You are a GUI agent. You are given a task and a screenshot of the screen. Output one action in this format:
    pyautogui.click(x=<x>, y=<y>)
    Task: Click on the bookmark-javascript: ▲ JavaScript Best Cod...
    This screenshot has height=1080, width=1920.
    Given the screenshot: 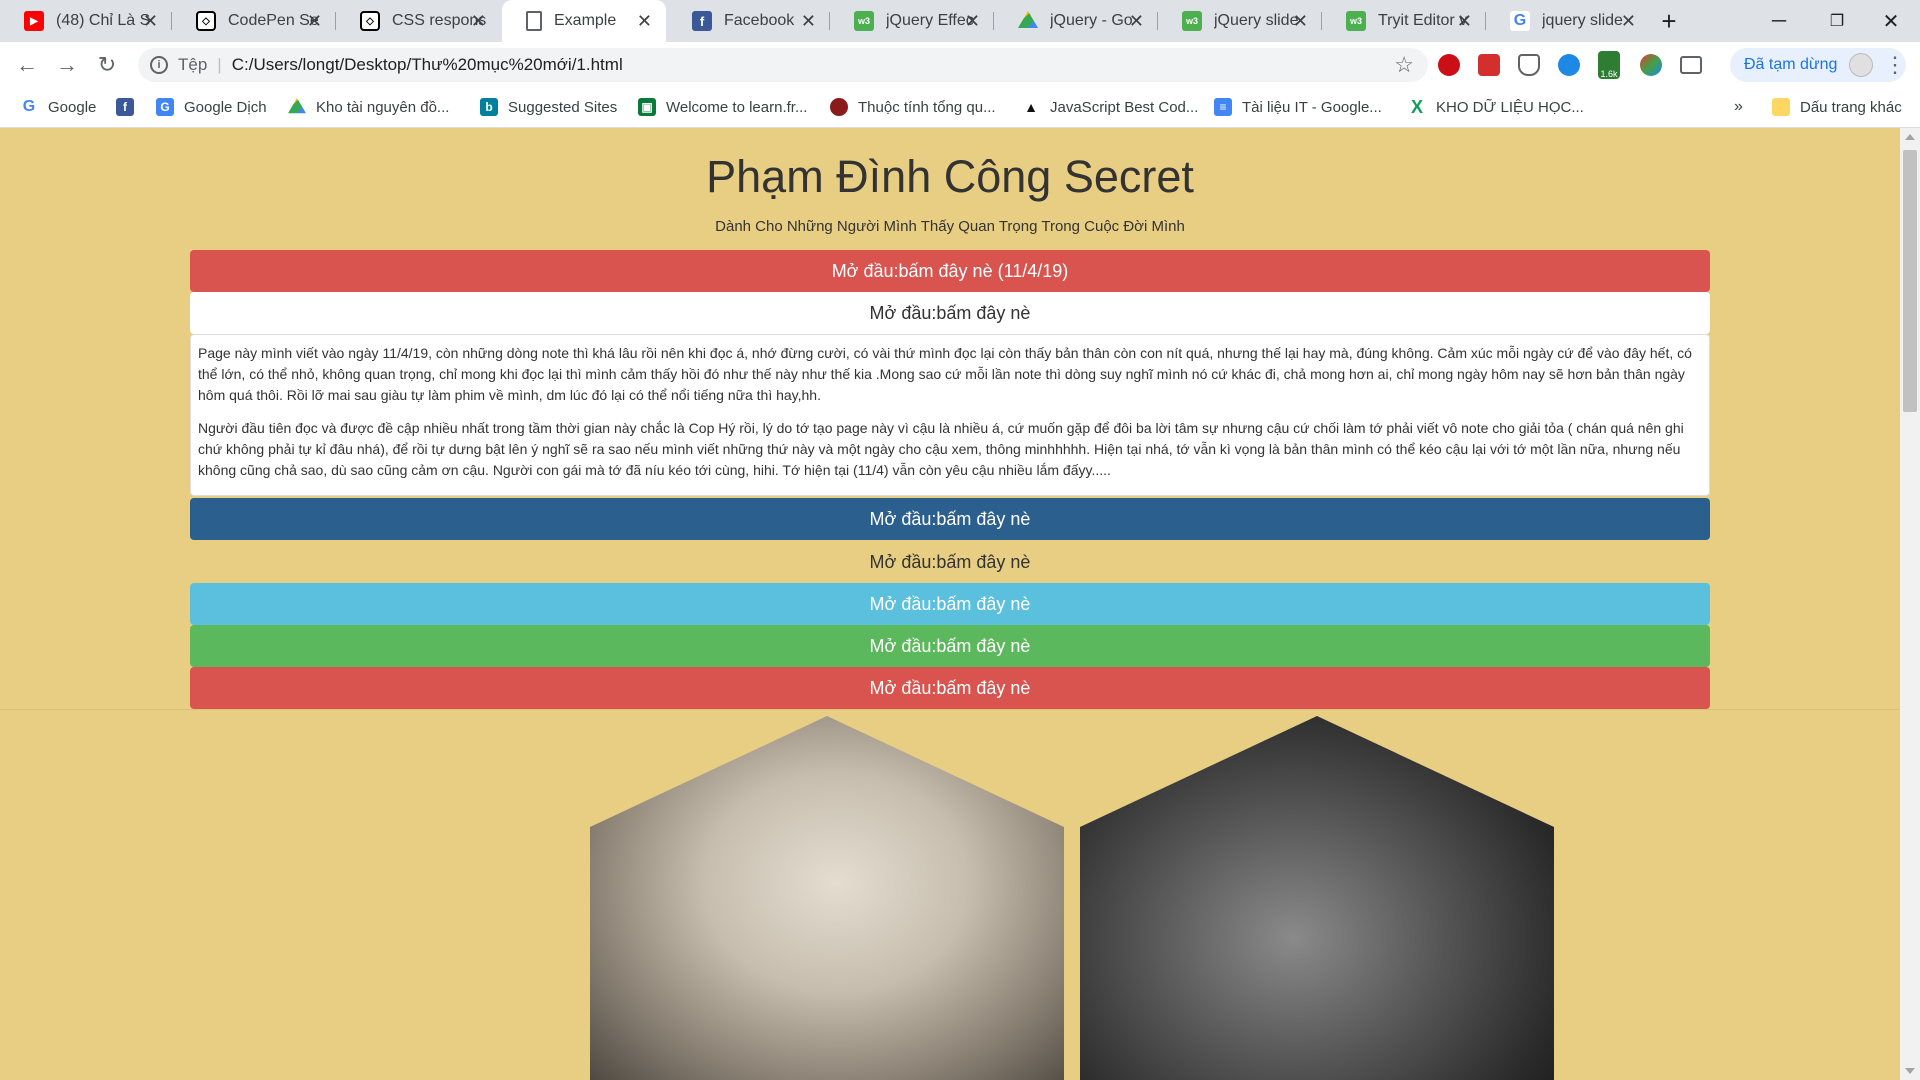 What is the action you would take?
    pyautogui.click(x=1110, y=107)
    